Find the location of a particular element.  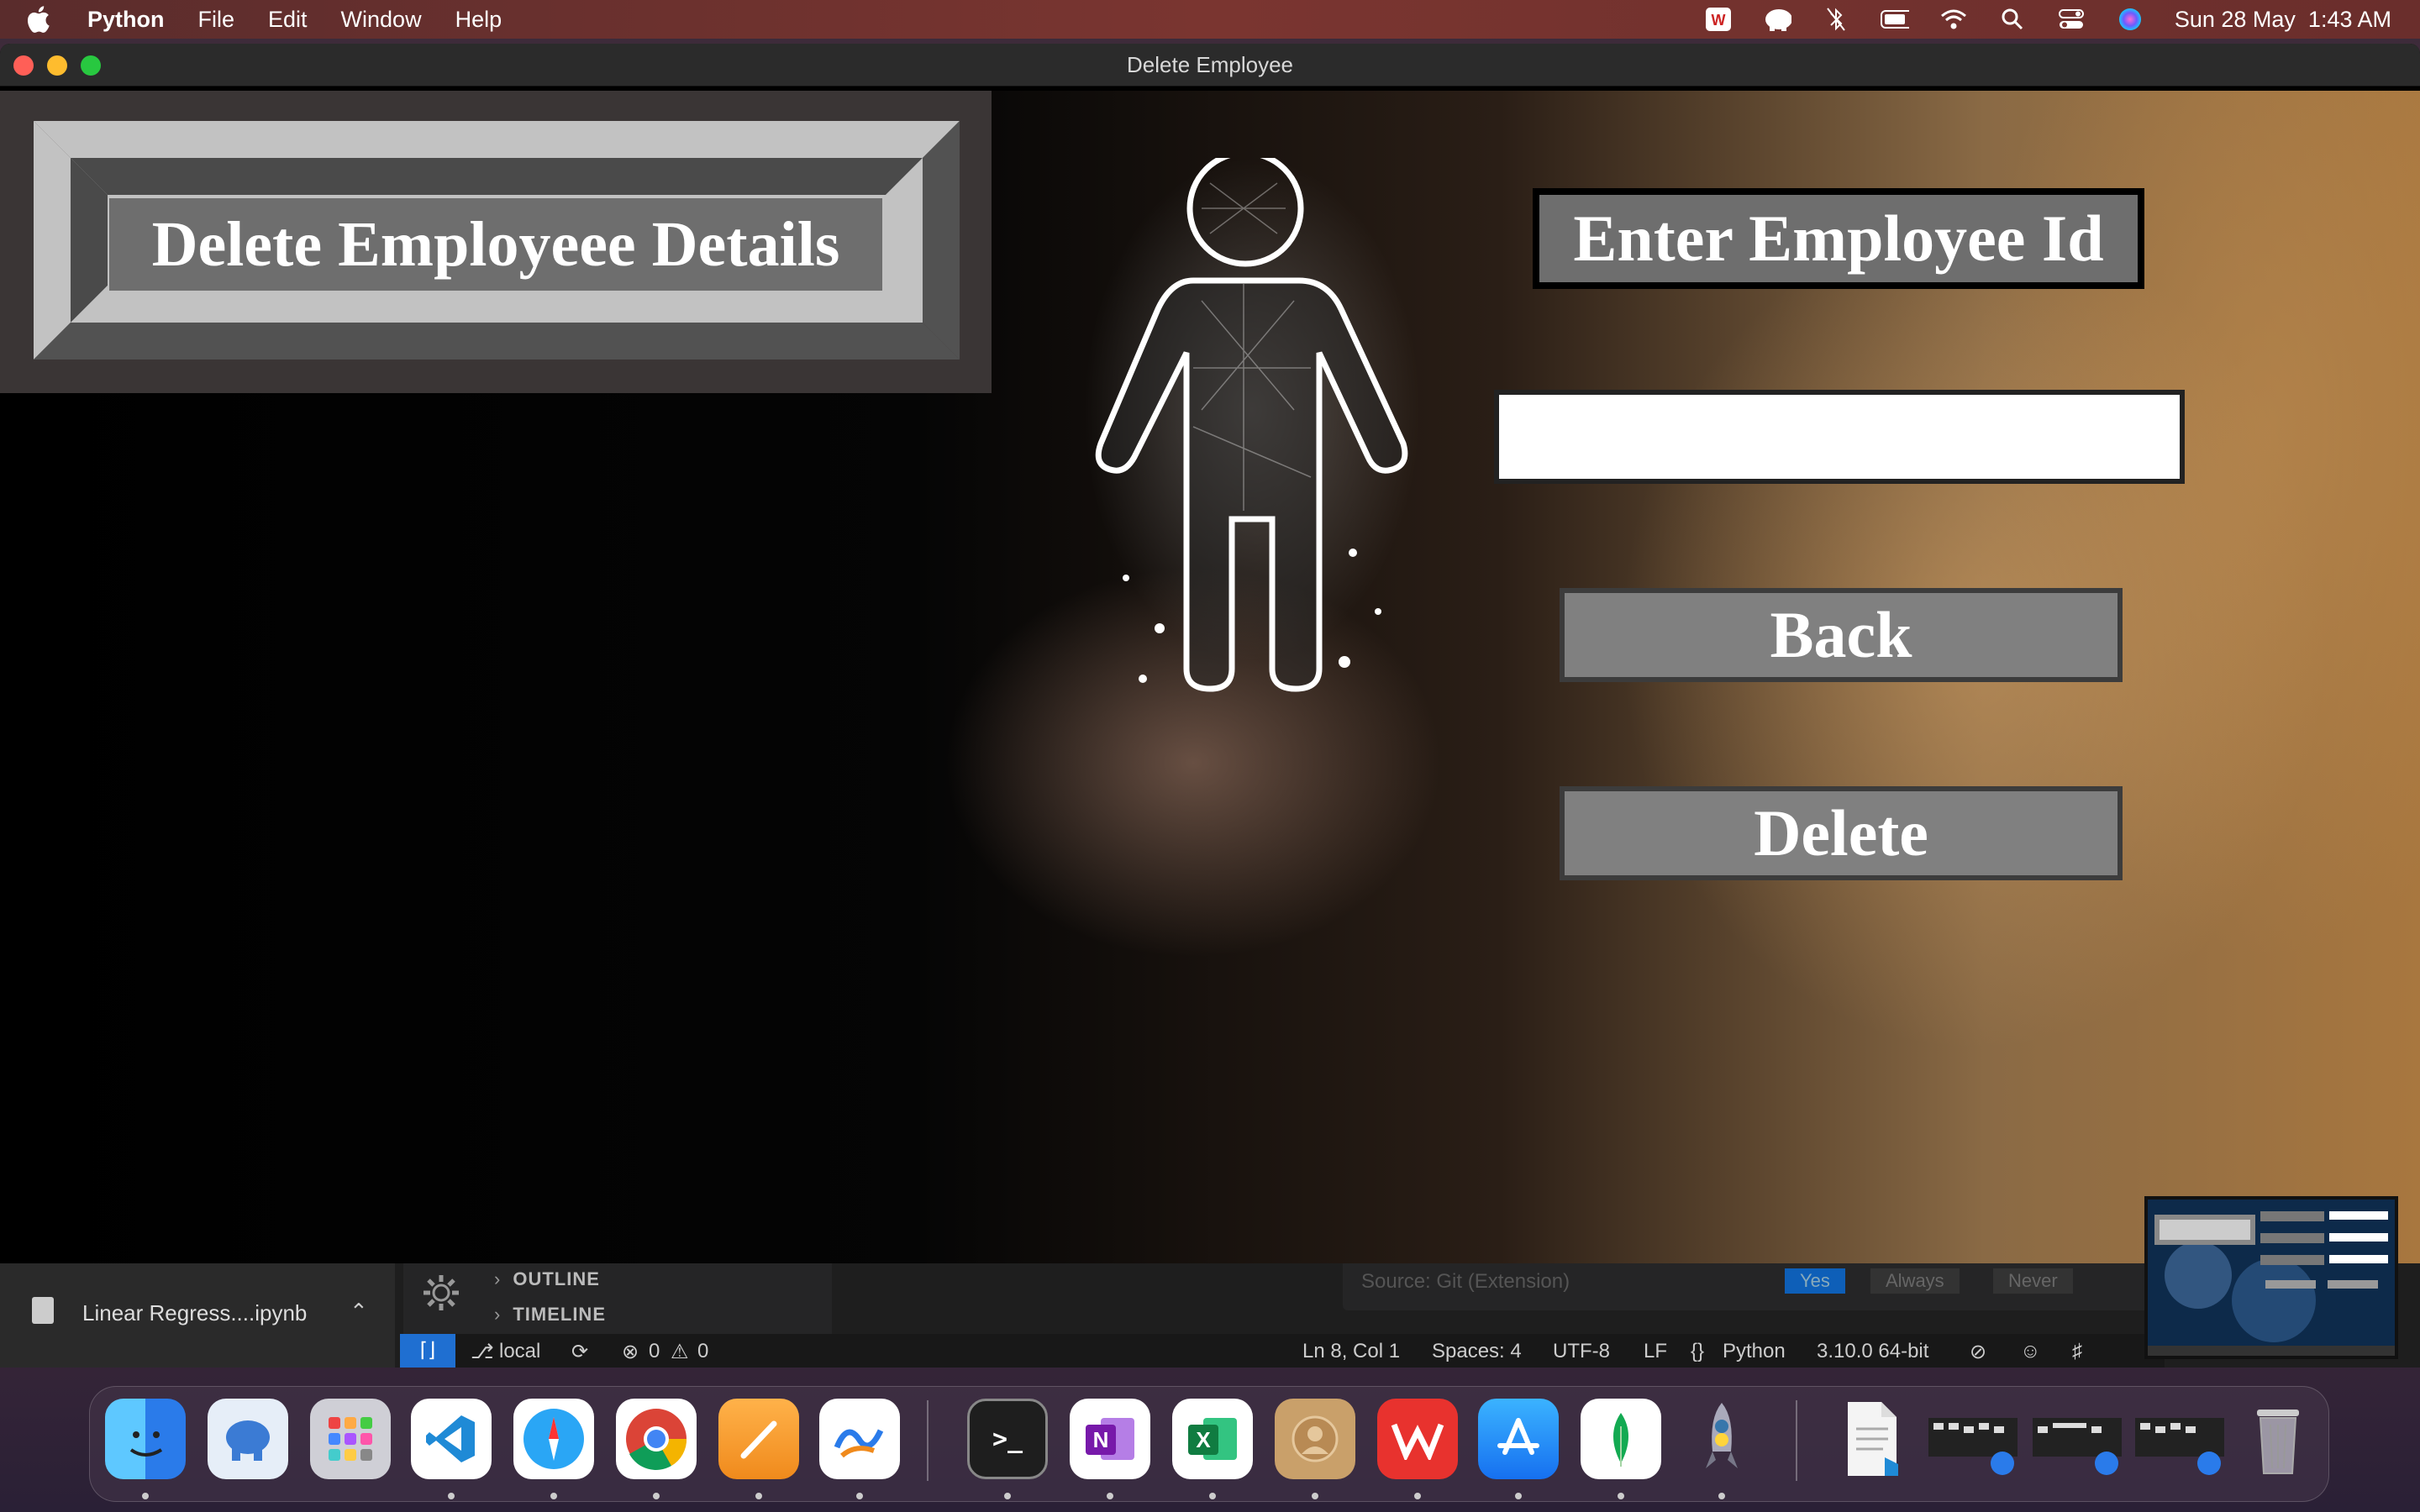

line-ending: LF is located at coordinates (1655, 1351).